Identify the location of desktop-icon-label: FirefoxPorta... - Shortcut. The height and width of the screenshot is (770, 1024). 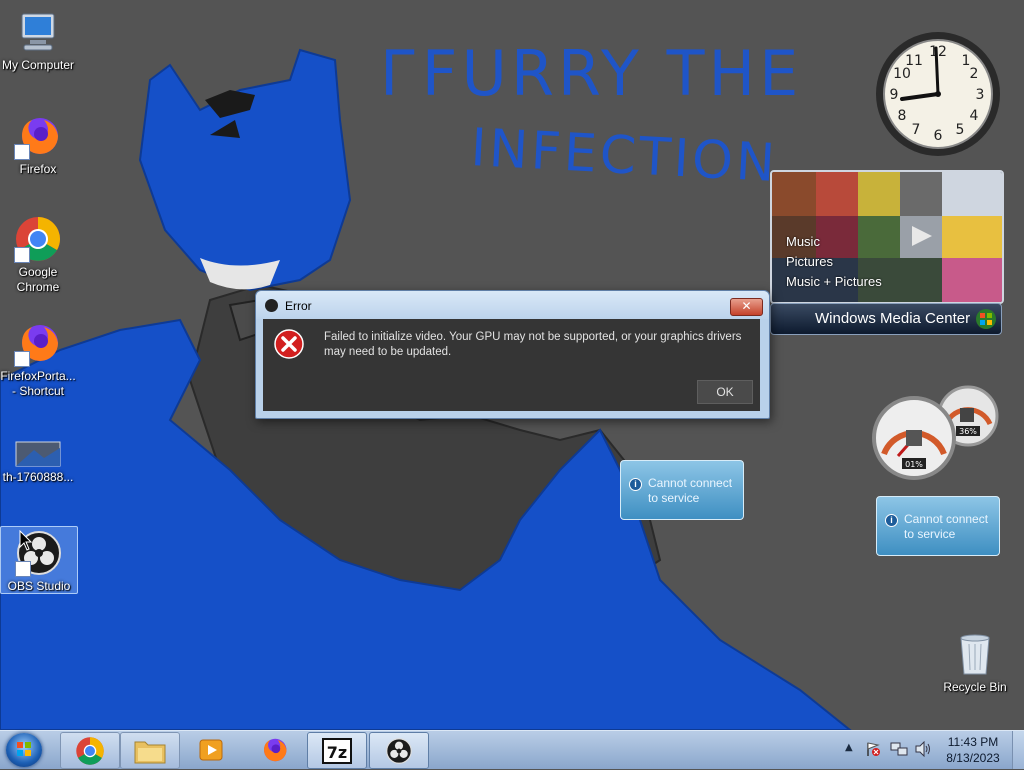
(38, 383).